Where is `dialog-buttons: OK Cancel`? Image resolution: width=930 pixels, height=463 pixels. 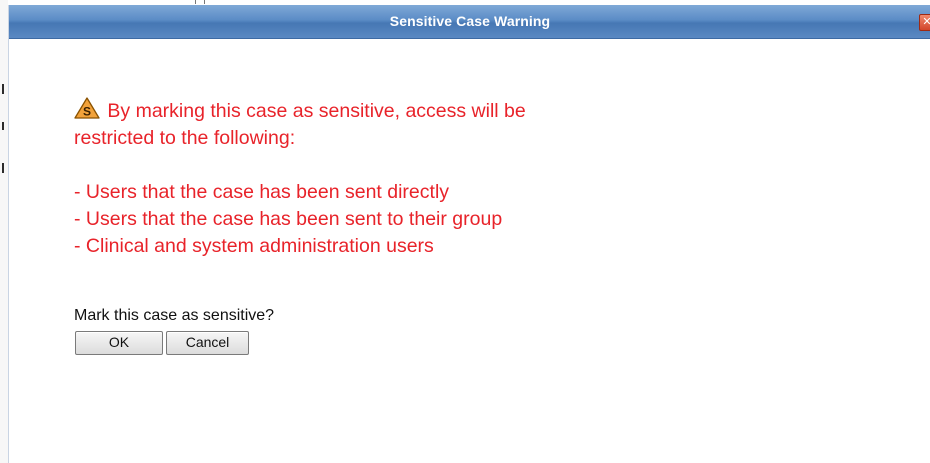
dialog-buttons: OK Cancel is located at coordinates (162, 343).